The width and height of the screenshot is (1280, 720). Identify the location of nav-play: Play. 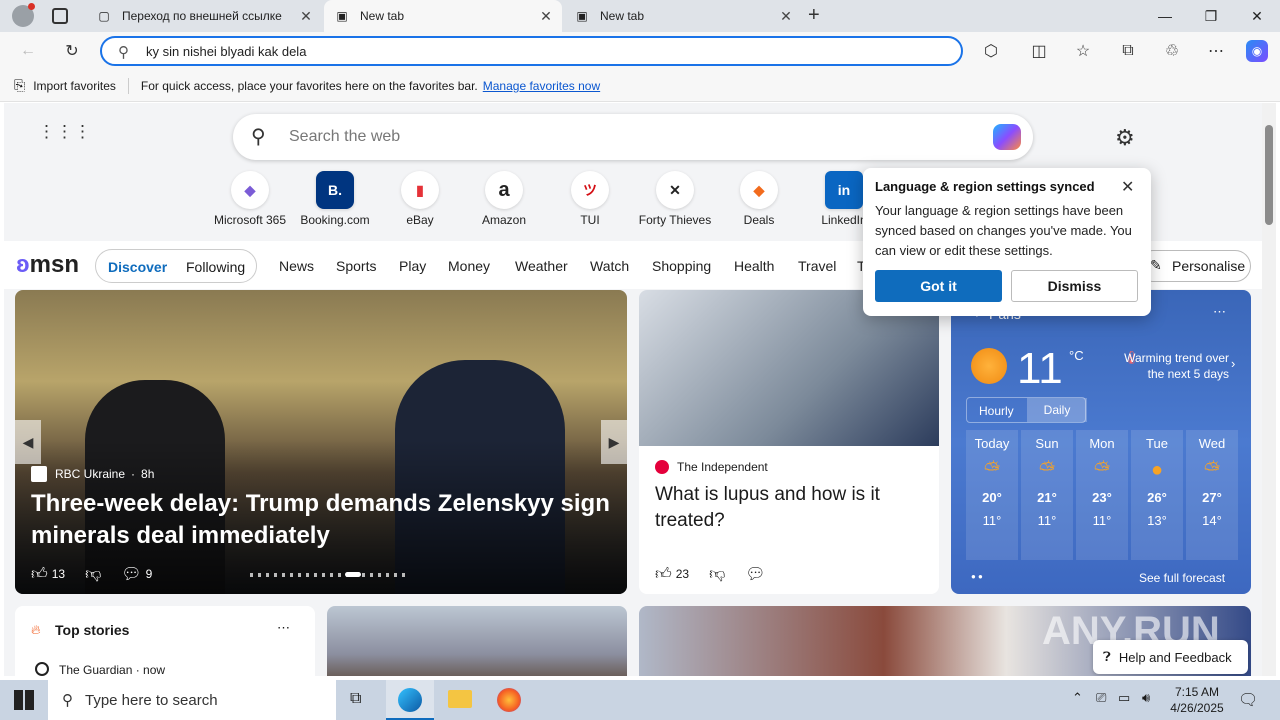
(412, 266).